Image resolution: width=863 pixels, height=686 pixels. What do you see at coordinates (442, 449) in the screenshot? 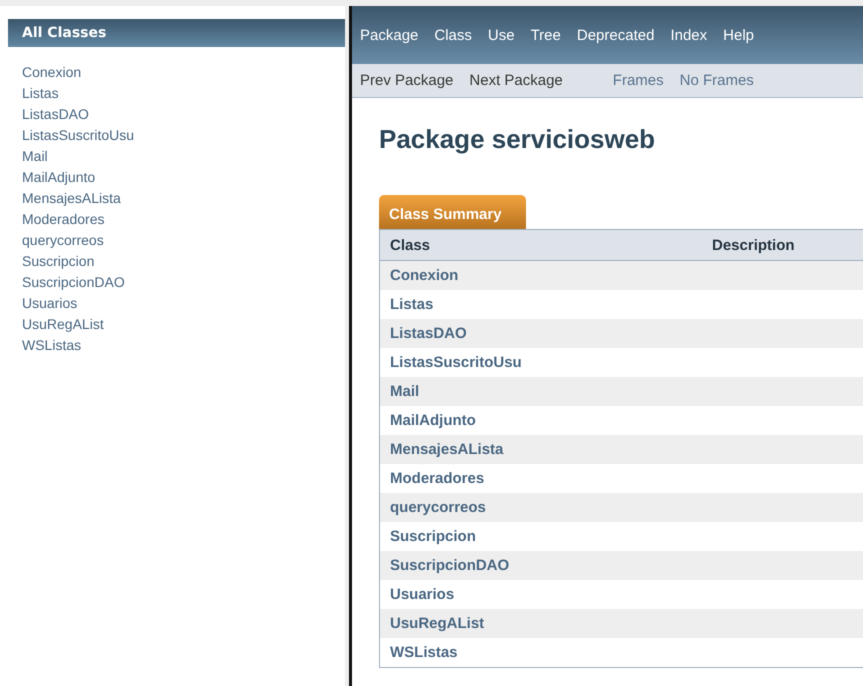
I see `summary-entry-link: MensajesALista` at bounding box center [442, 449].